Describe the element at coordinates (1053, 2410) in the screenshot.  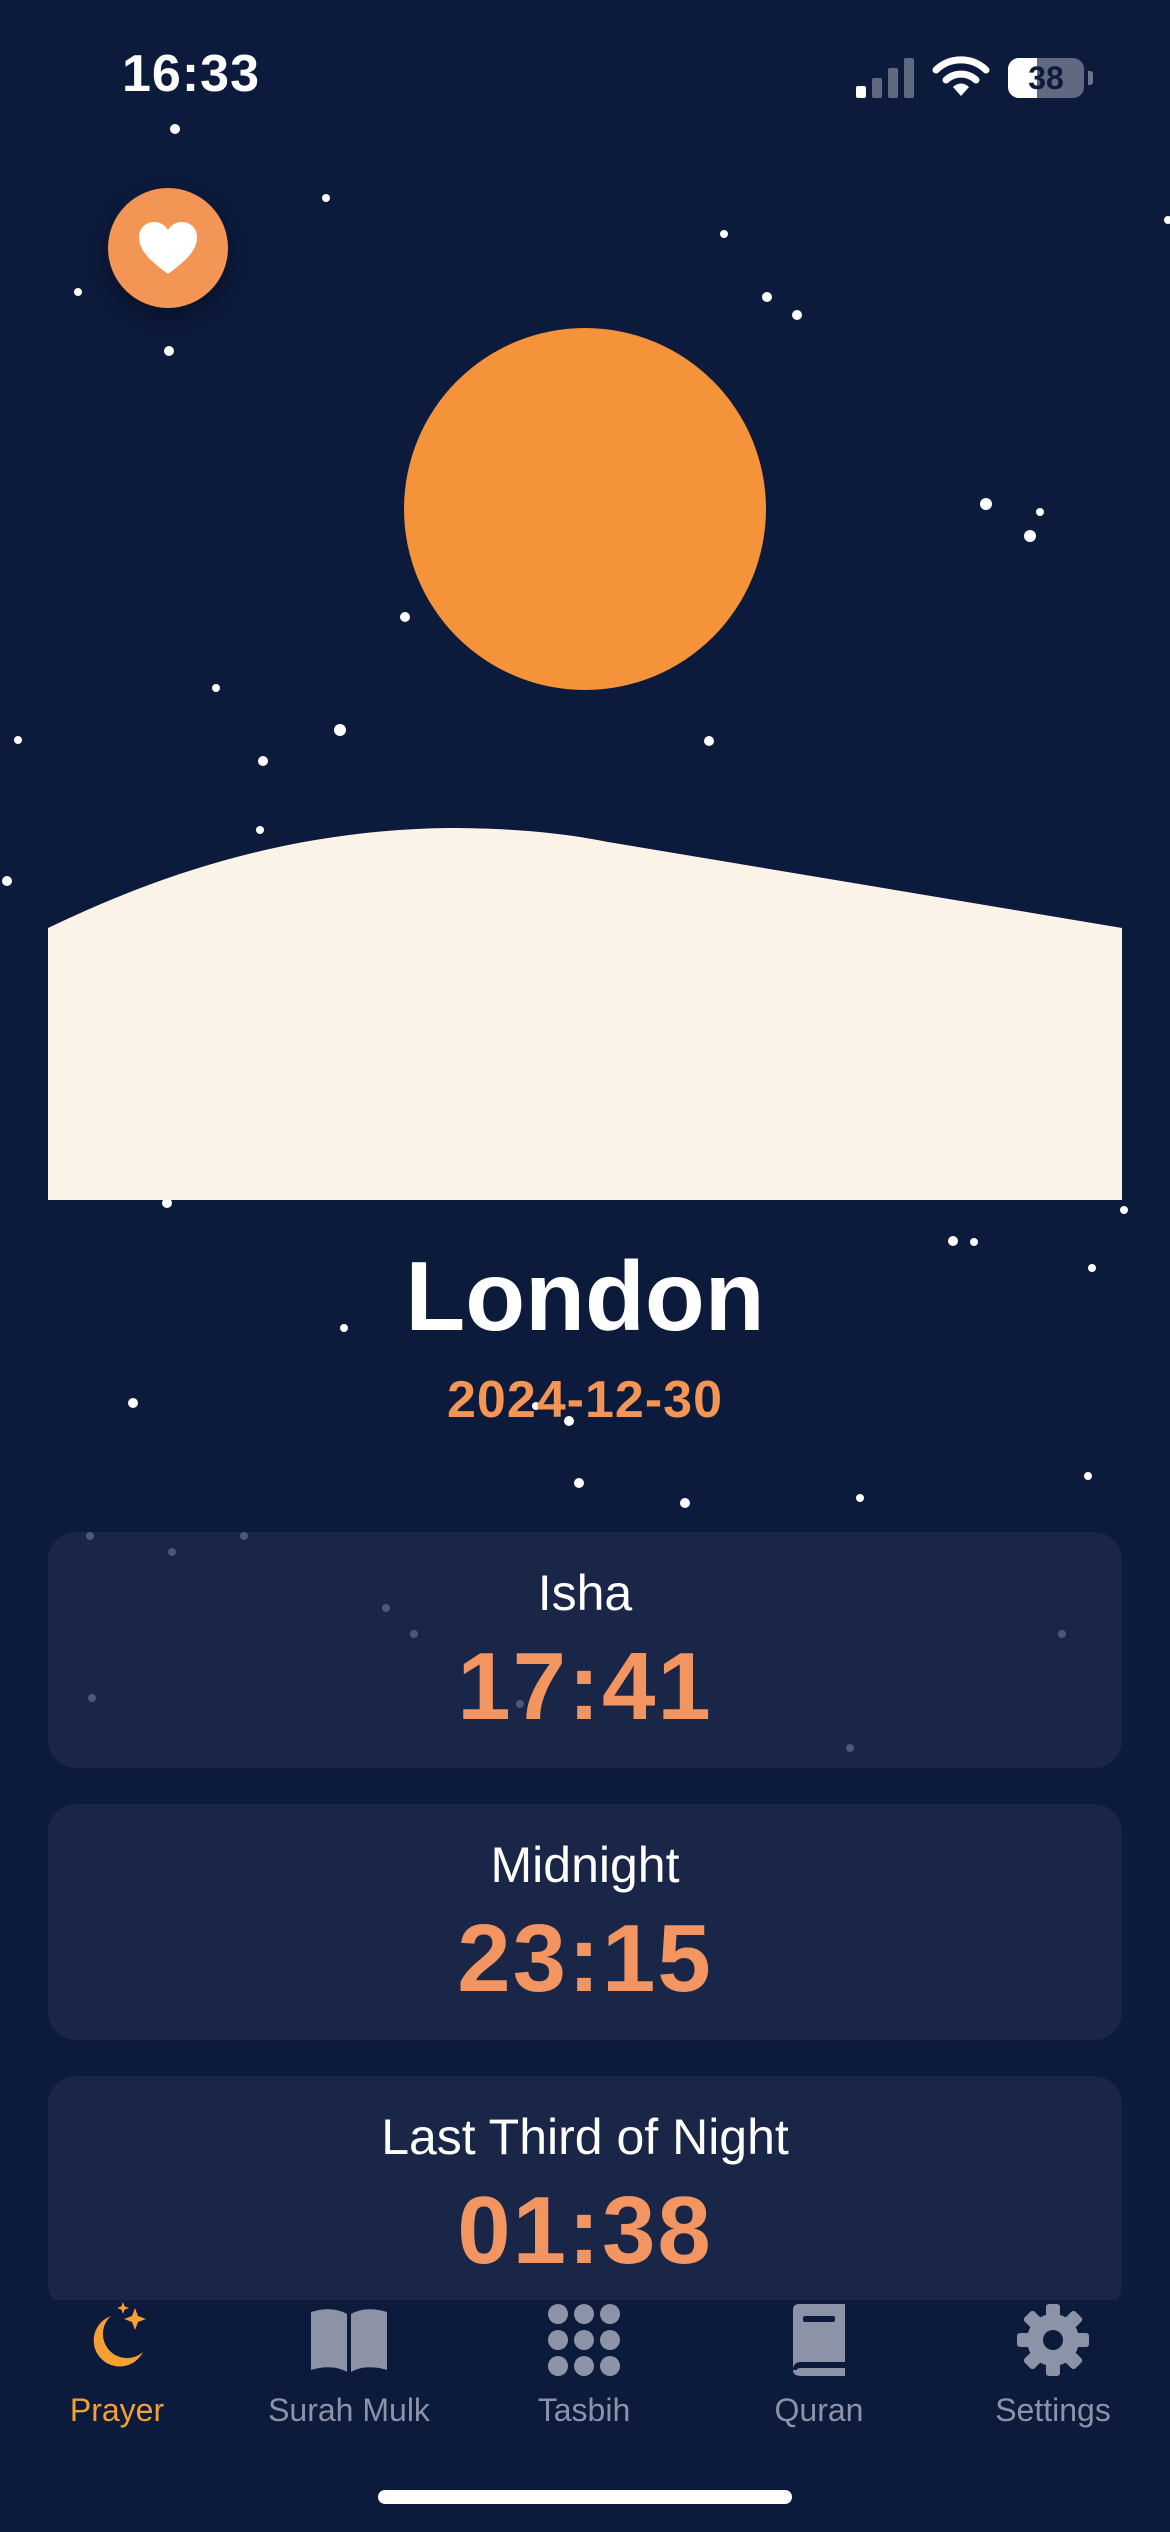
I see `tab-label: Settings` at that location.